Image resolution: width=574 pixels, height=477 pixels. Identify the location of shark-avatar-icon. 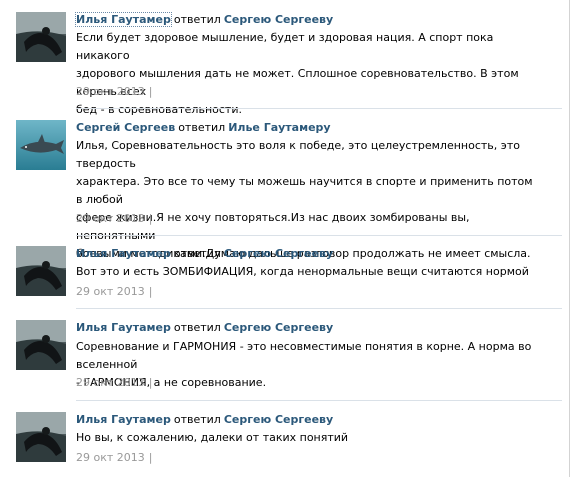
(41, 145).